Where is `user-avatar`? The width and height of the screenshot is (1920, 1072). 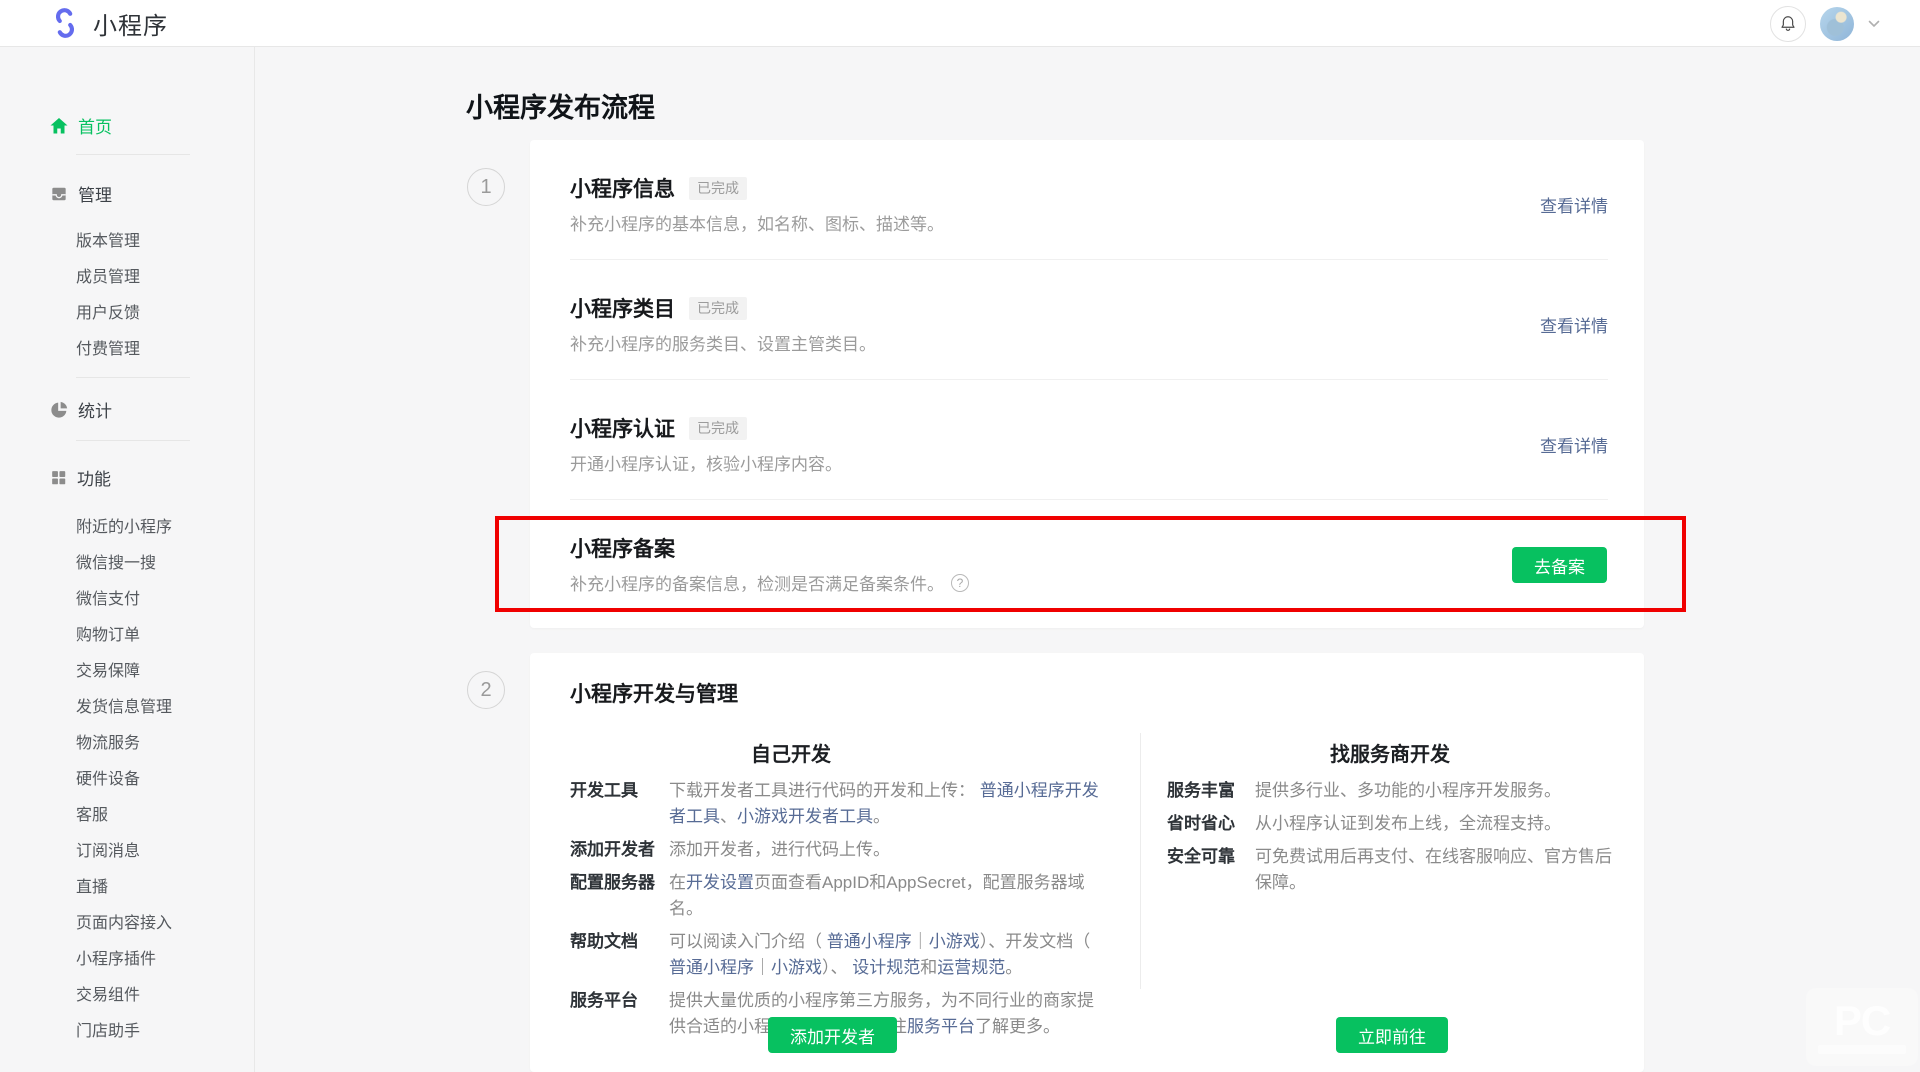
user-avatar is located at coordinates (1837, 23).